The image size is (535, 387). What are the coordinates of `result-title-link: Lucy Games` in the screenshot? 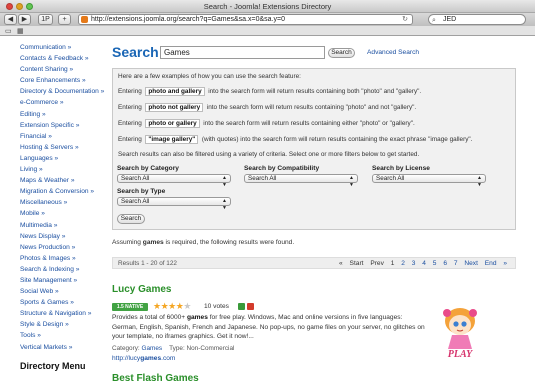 It's located at (141, 289).